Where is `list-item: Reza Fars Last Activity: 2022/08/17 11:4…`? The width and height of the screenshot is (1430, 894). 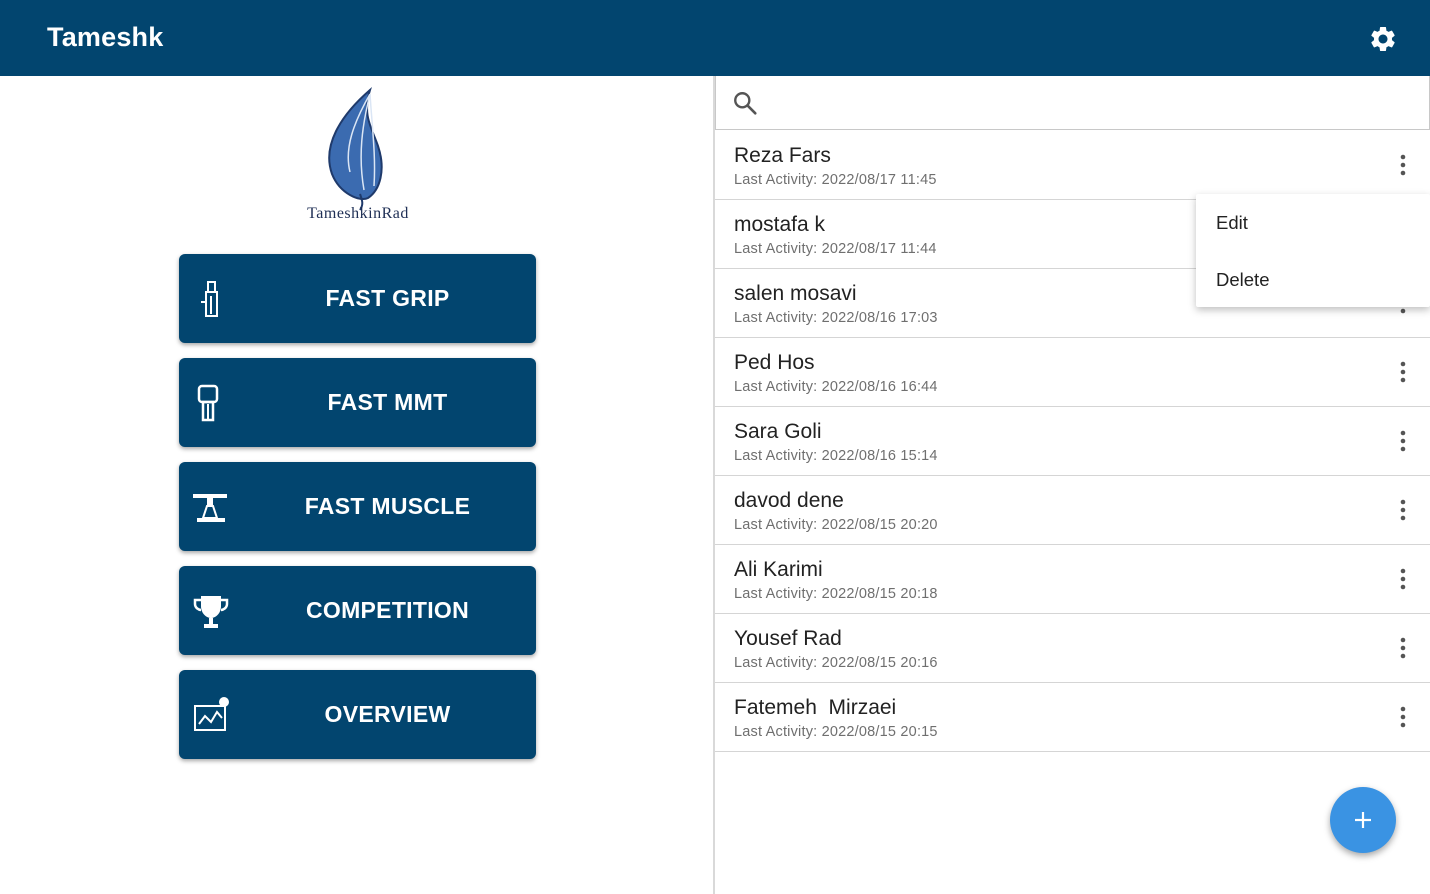 list-item: Reza Fars Last Activity: 2022/08/17 11:4… is located at coordinates (1072, 165).